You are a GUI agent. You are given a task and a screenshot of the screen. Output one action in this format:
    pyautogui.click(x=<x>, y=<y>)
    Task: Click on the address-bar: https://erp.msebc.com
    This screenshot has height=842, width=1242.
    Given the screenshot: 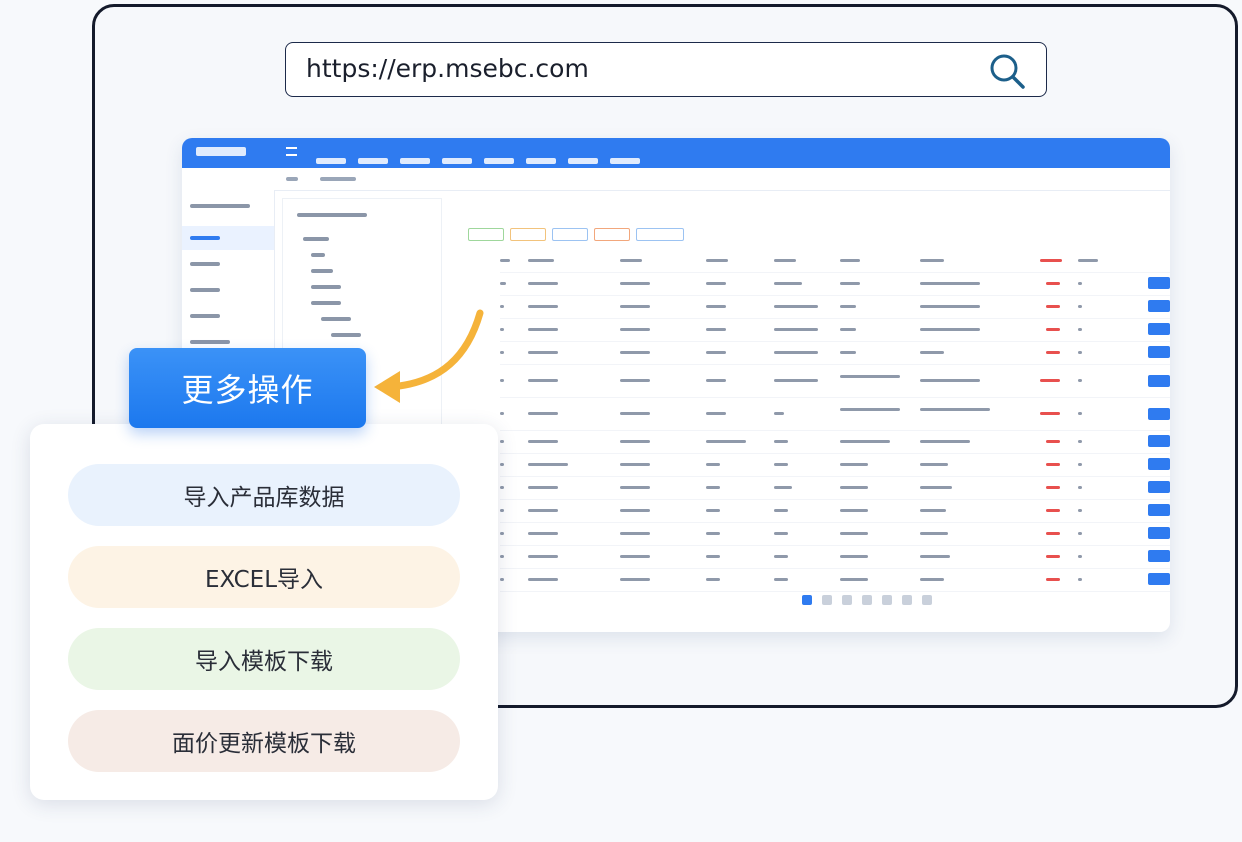 What is the action you would take?
    pyautogui.click(x=666, y=69)
    